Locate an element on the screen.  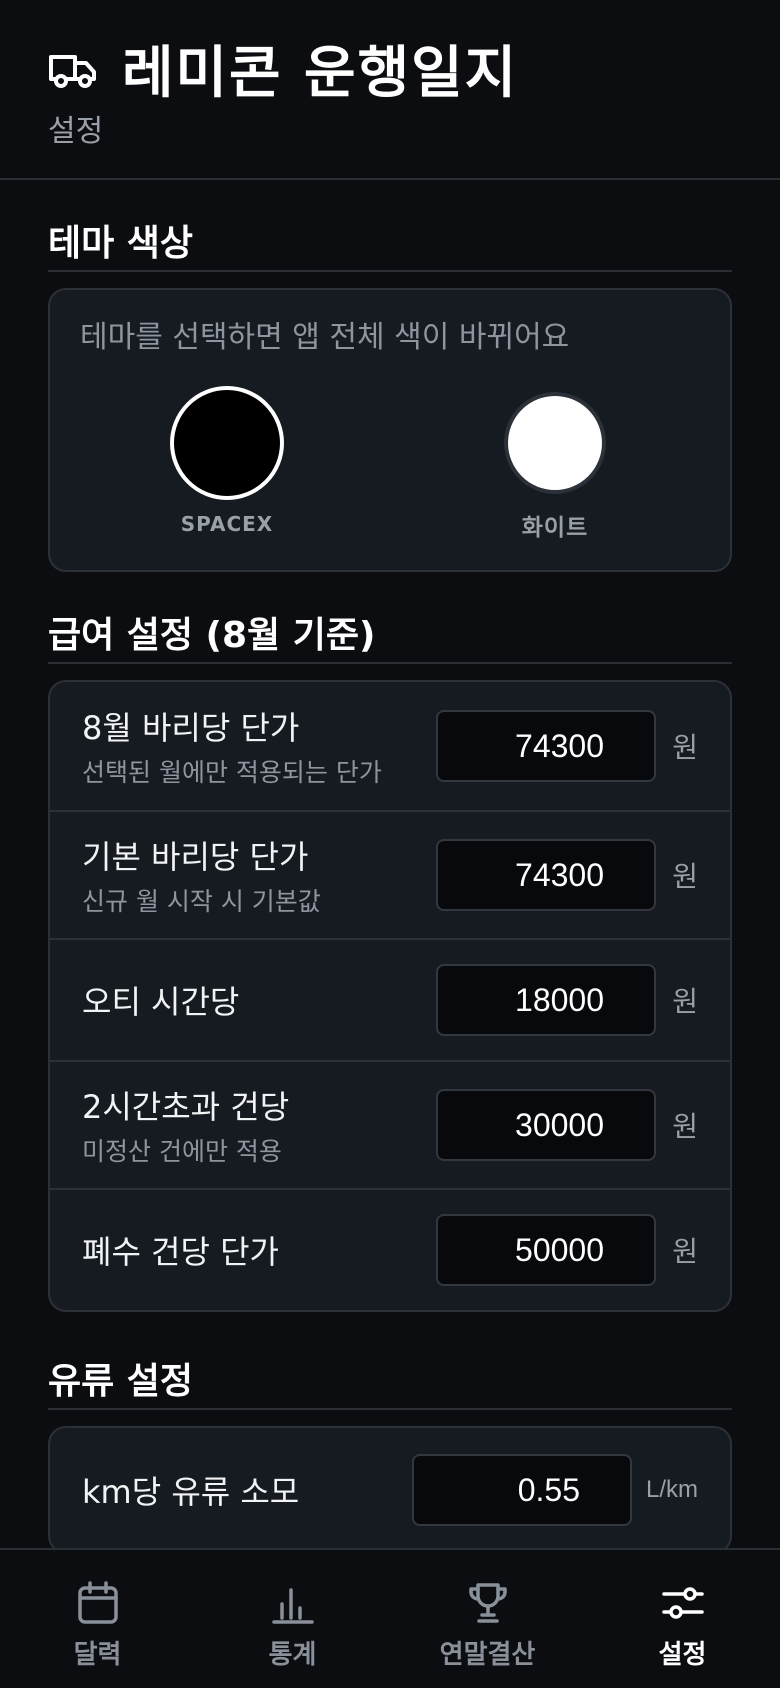
month-rate-input is located at coordinates (546, 746).